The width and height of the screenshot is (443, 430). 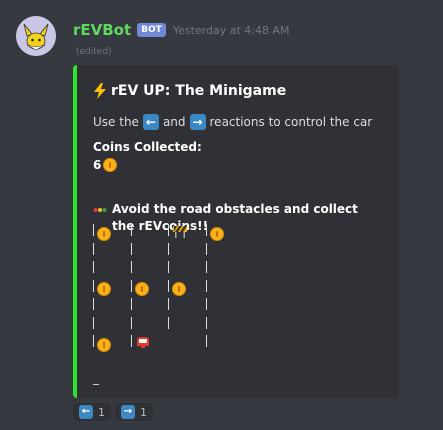 I want to click on embed-title-text: rEV UP: The Minigame, so click(x=199, y=91).